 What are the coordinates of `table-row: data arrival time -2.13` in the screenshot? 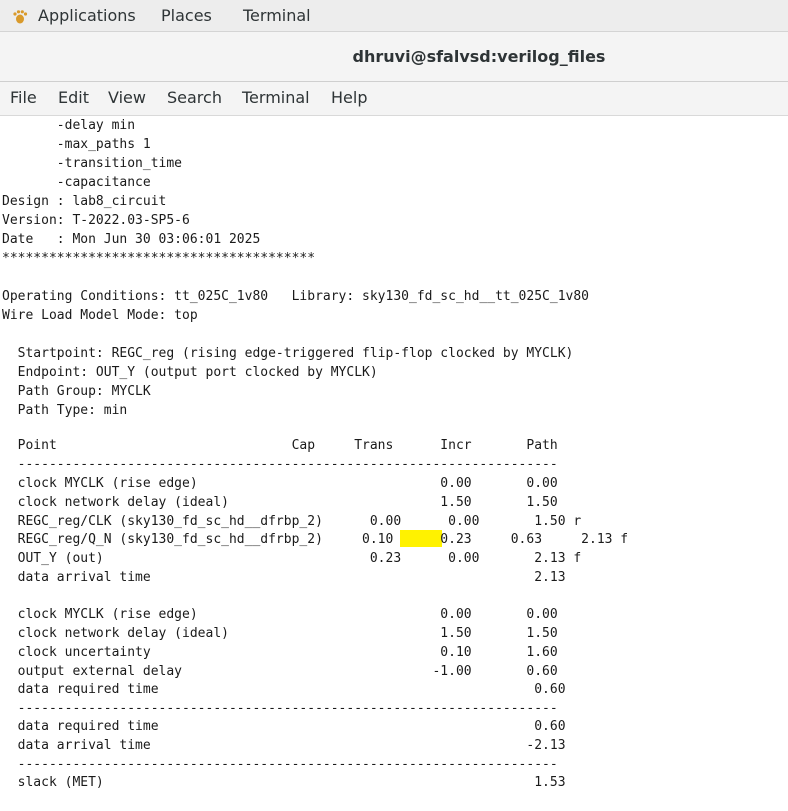 It's located at (284, 745).